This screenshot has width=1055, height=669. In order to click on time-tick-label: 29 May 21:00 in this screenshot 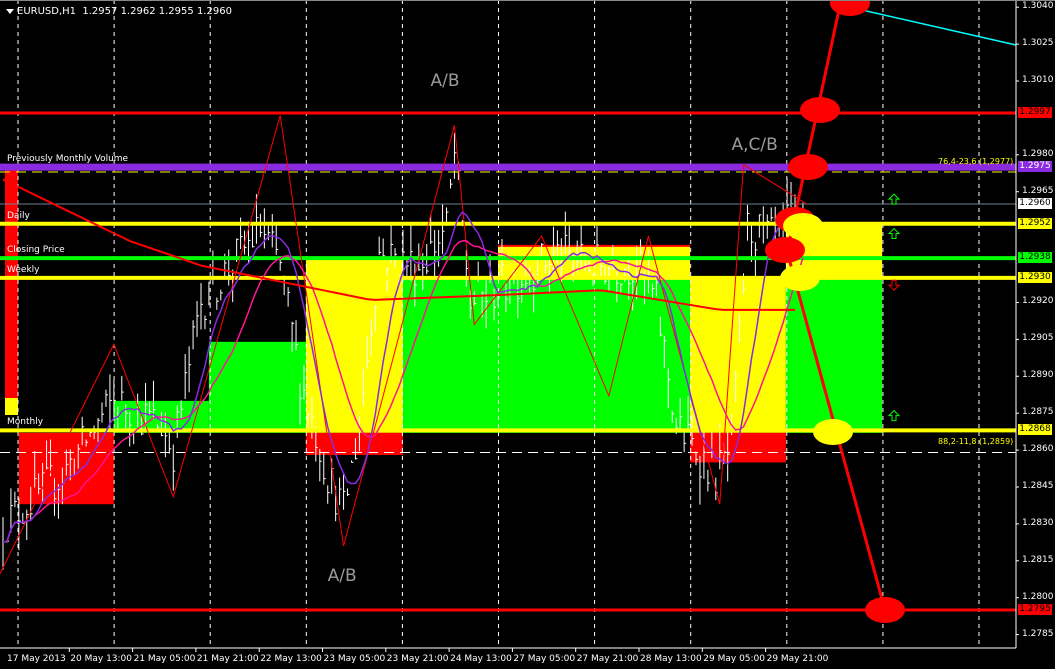, I will do `click(797, 659)`.